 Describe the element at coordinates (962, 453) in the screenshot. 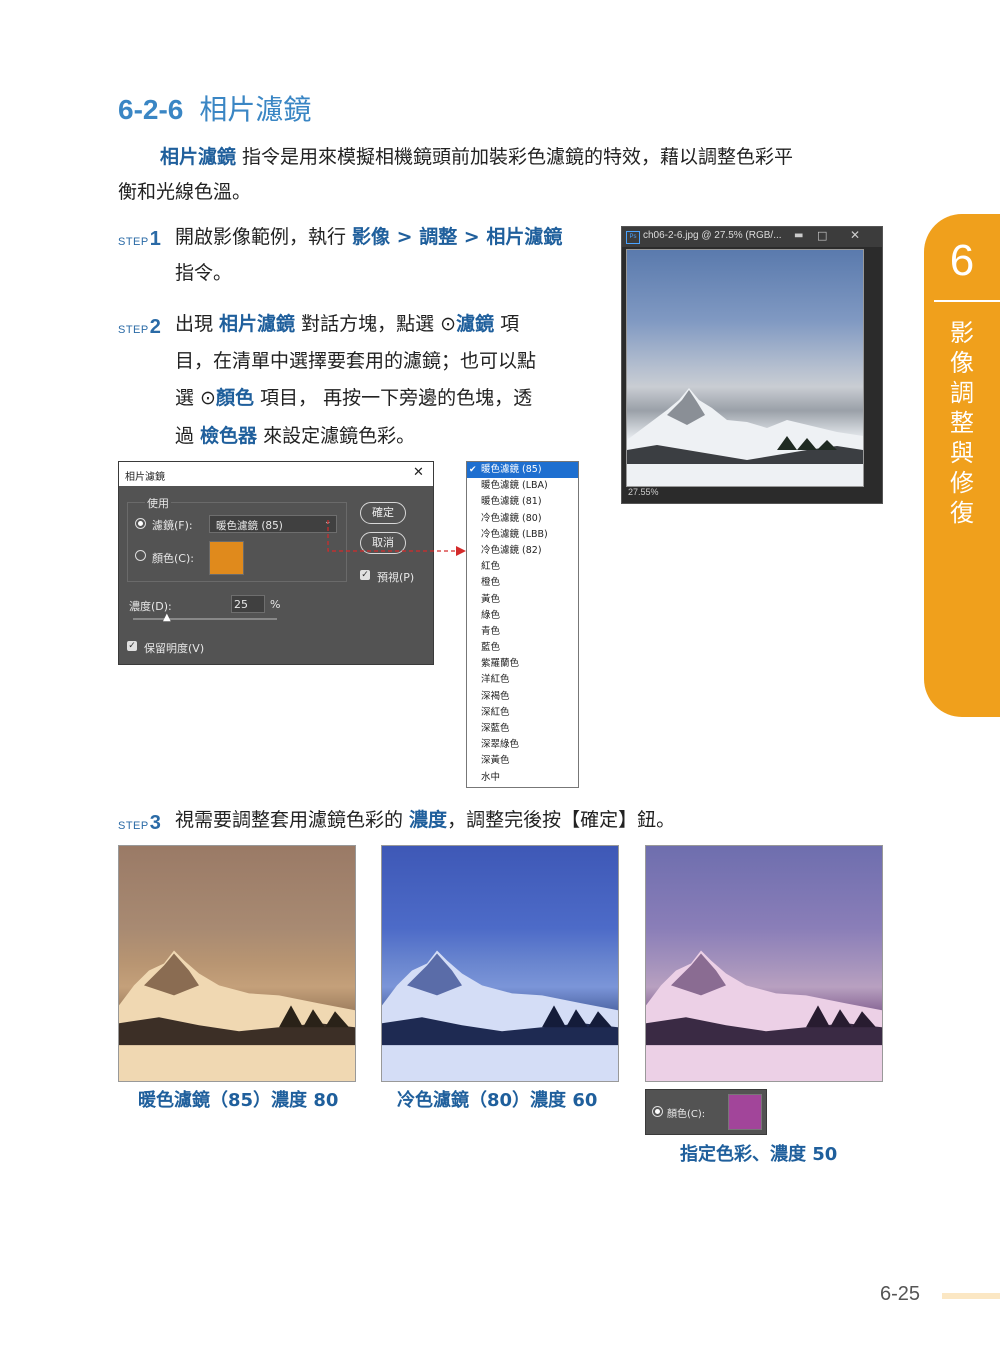

I see `chapter-char: 與` at that location.